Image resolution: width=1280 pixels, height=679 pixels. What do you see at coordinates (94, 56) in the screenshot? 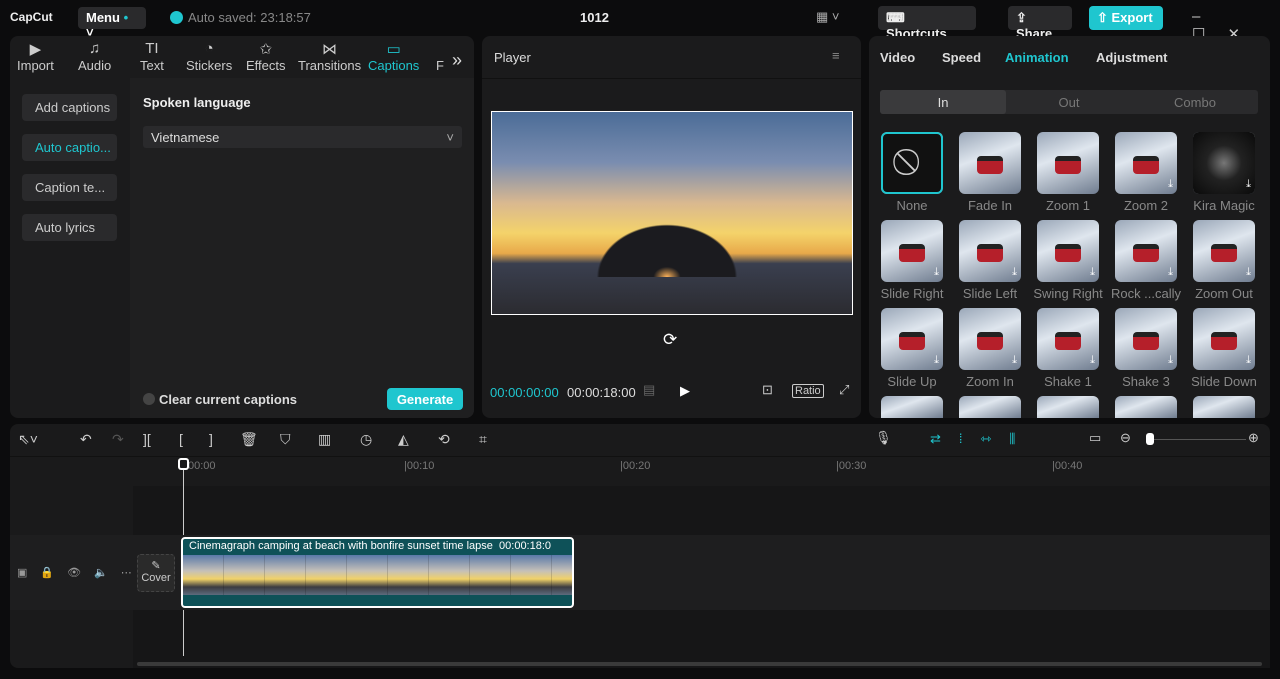
I see `tab-audio: ♫ Audio` at bounding box center [94, 56].